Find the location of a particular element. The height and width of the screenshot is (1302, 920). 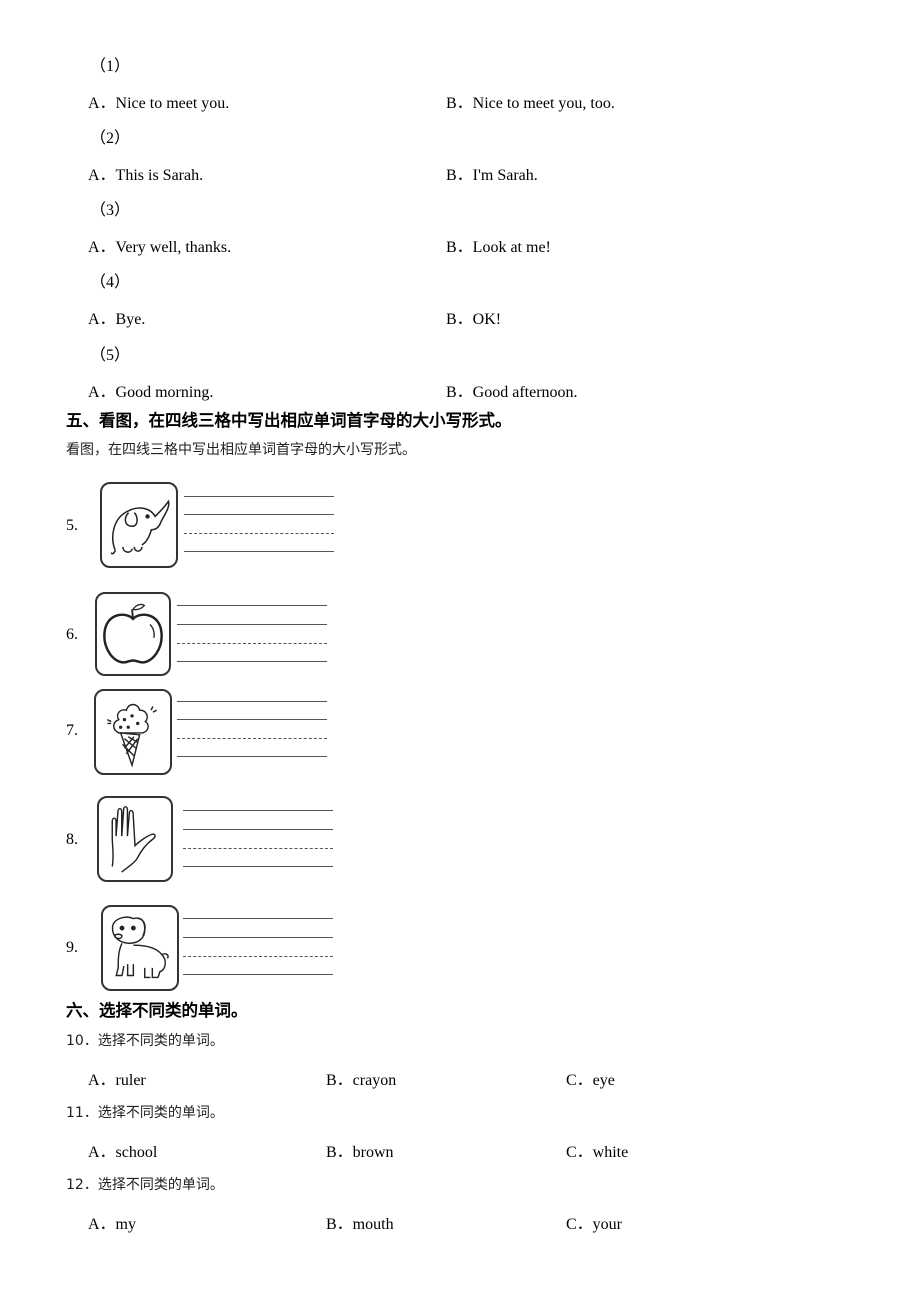

elephant-icon is located at coordinates (139, 525).